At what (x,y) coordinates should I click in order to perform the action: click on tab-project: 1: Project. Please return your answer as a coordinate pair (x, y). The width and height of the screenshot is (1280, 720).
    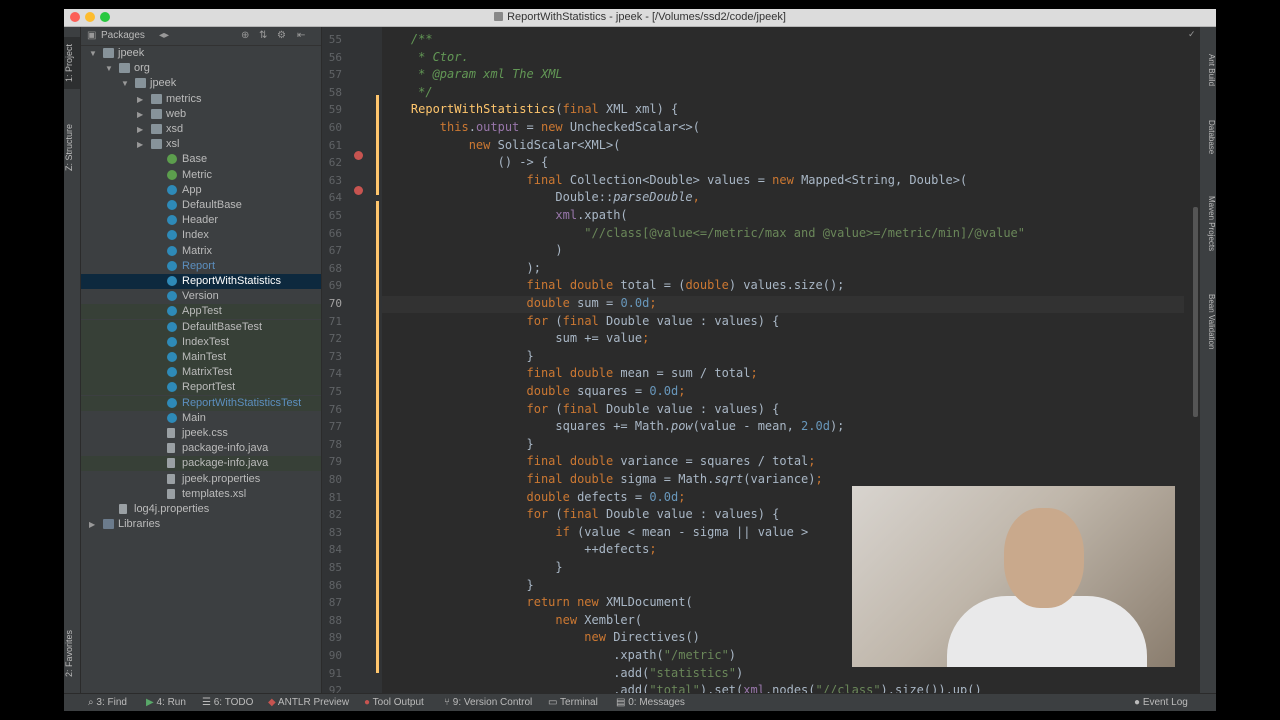
    Looking at the image, I should click on (72, 63).